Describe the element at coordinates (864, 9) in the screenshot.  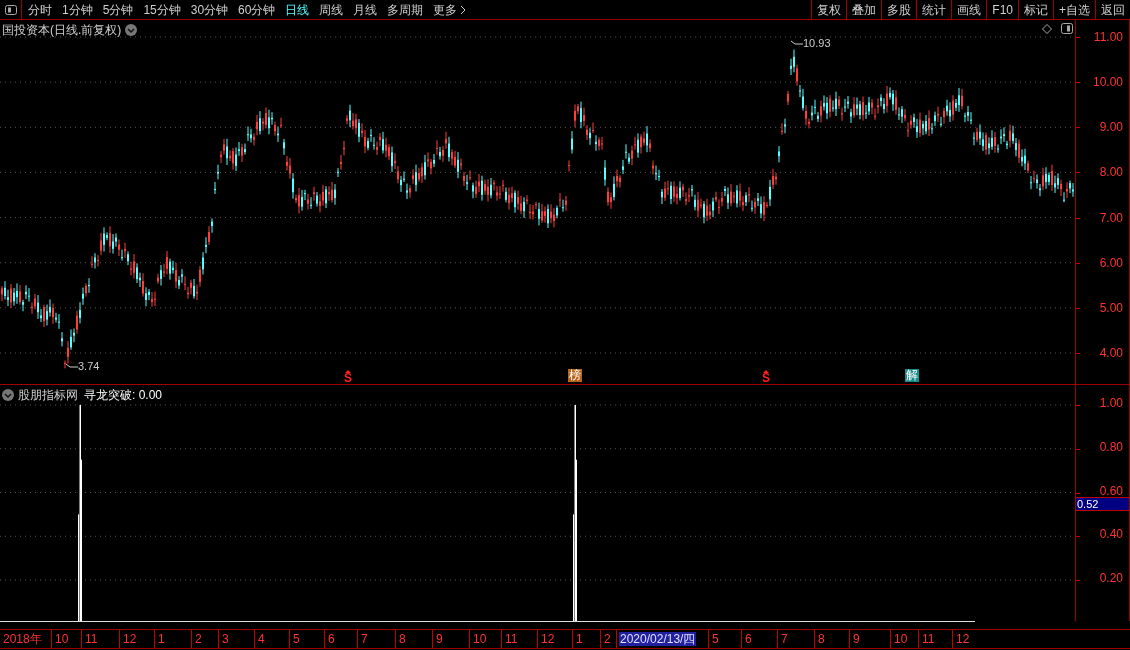
I see `toolbar-button: 叠加` at that location.